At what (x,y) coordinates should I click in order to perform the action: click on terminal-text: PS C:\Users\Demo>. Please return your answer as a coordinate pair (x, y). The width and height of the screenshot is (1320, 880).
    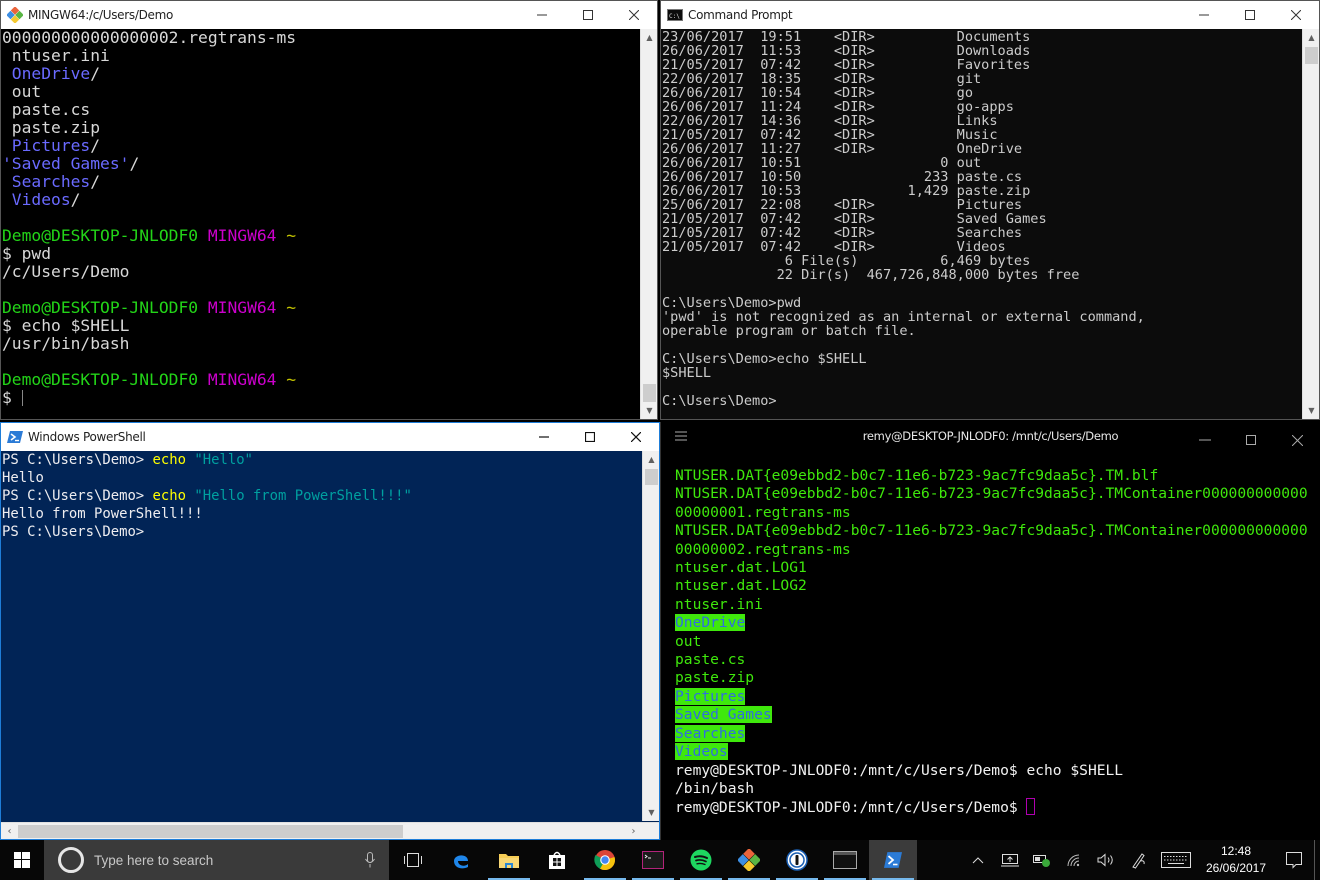
    Looking at the image, I should click on (77, 496).